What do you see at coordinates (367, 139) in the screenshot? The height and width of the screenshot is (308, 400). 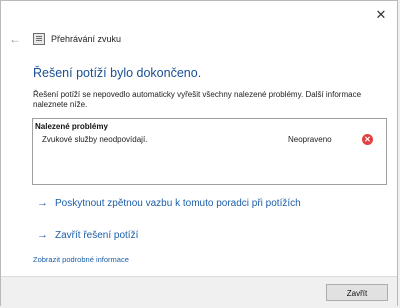 I see `error-icon: ✕` at bounding box center [367, 139].